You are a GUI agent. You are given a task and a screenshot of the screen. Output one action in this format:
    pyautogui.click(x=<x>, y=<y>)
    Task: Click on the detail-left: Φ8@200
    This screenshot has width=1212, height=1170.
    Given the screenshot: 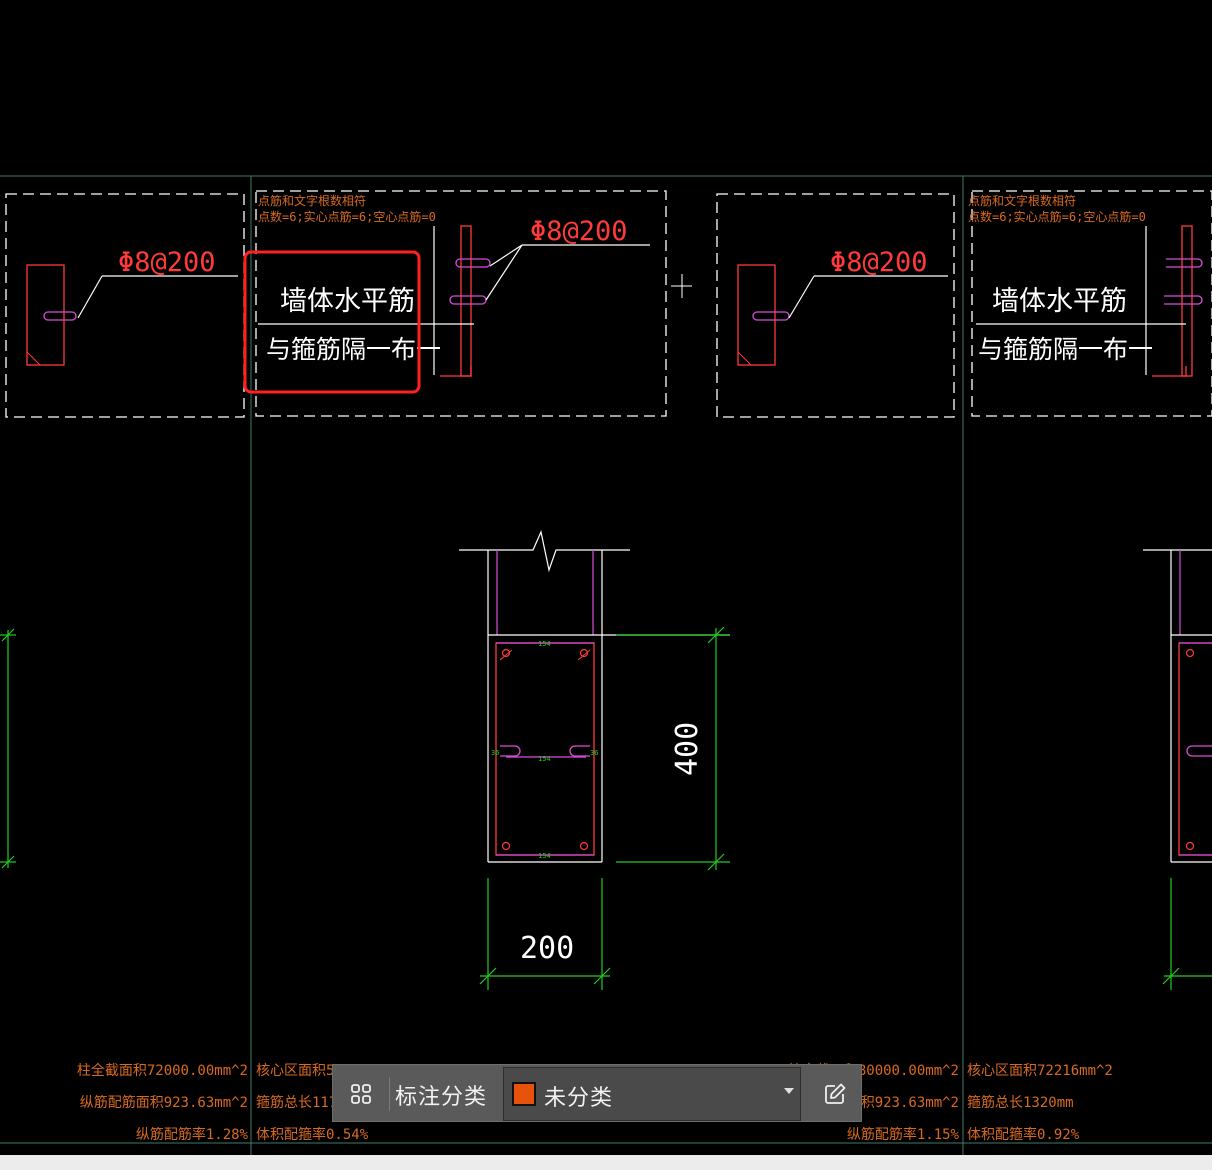 What is the action you would take?
    pyautogui.click(x=132, y=306)
    